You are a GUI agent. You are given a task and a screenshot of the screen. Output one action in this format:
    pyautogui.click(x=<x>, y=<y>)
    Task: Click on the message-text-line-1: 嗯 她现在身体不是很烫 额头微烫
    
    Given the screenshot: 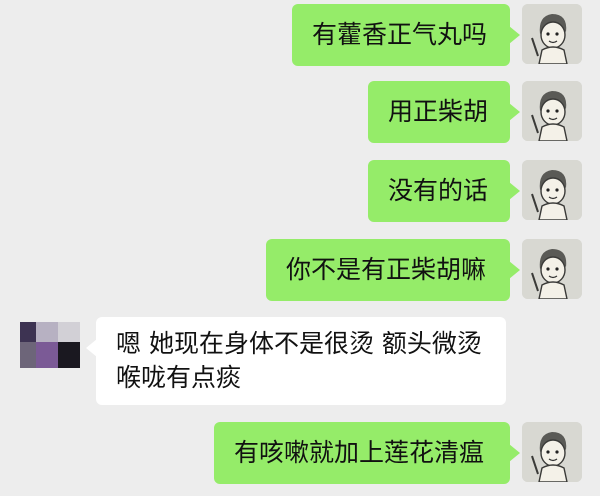 What is the action you would take?
    pyautogui.click(x=299, y=343)
    